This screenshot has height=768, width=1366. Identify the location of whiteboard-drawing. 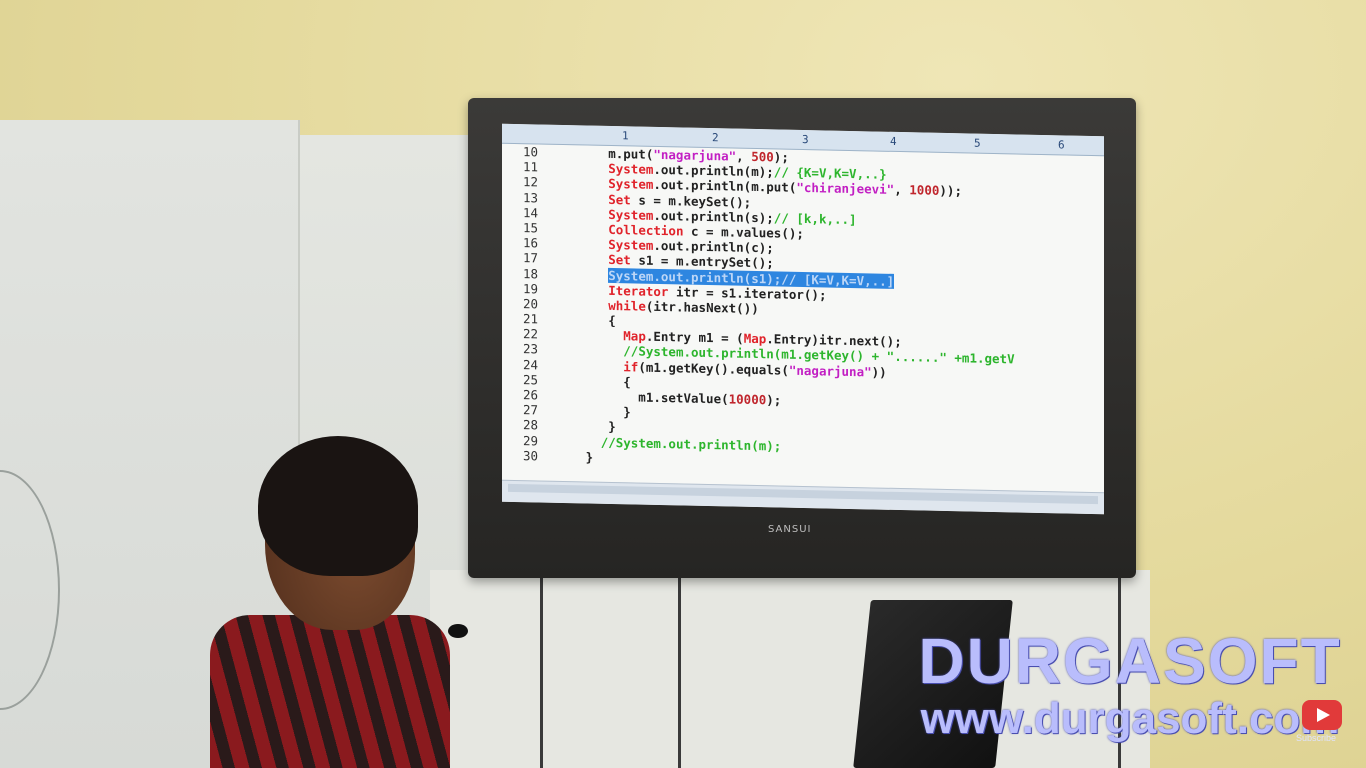
(30, 590).